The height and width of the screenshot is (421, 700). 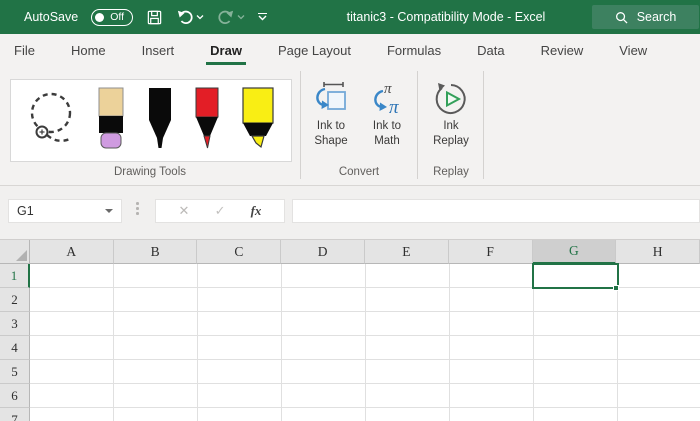 I want to click on group-label-replay: Replay, so click(x=451, y=172).